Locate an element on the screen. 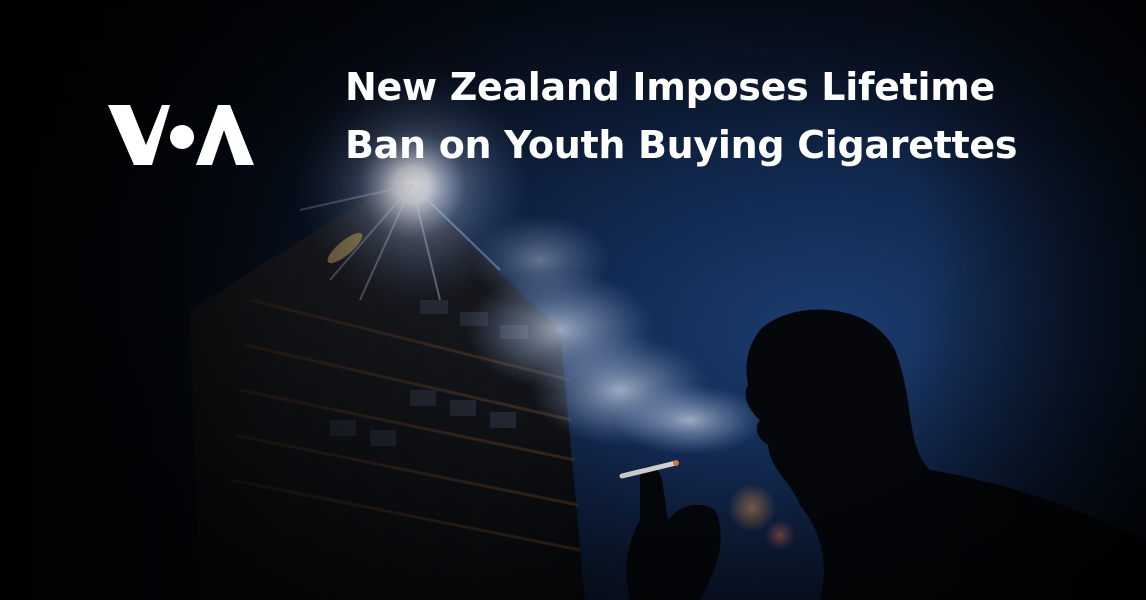  voa-logo is located at coordinates (181, 135).